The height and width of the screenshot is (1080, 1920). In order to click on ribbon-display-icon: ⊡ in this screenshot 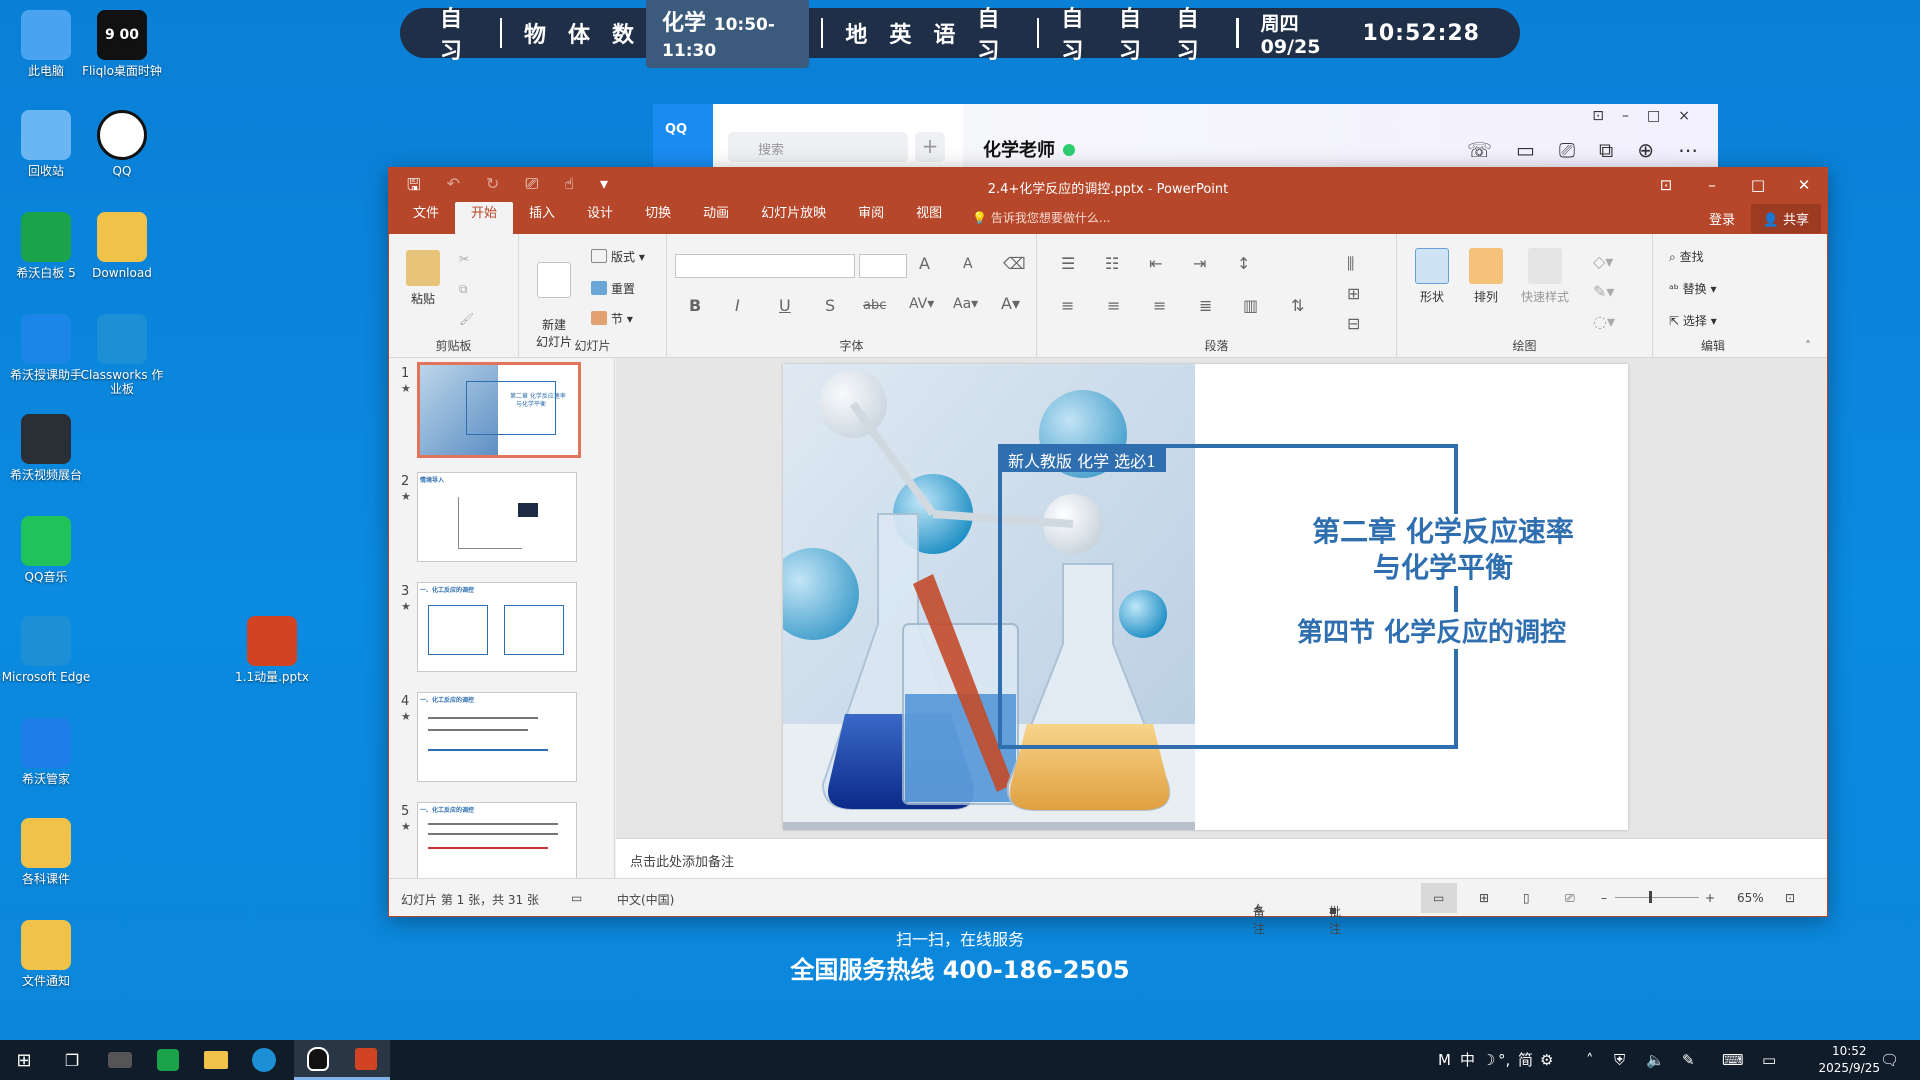, I will do `click(1666, 185)`.